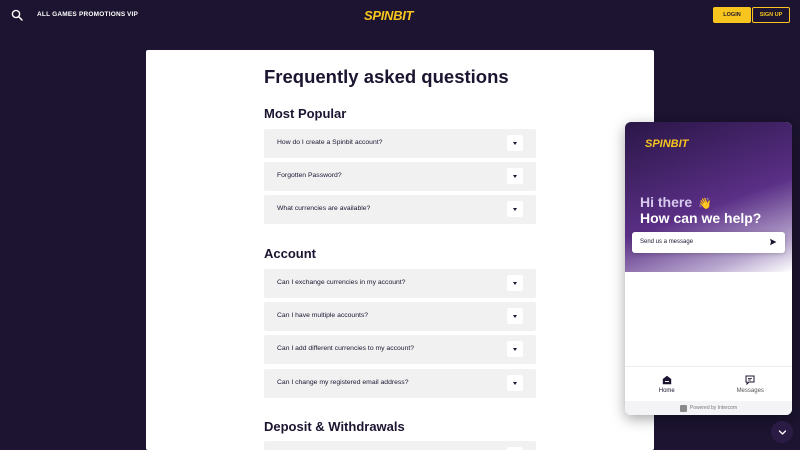  I want to click on section-heading-most-popular: Most Popular, so click(305, 113).